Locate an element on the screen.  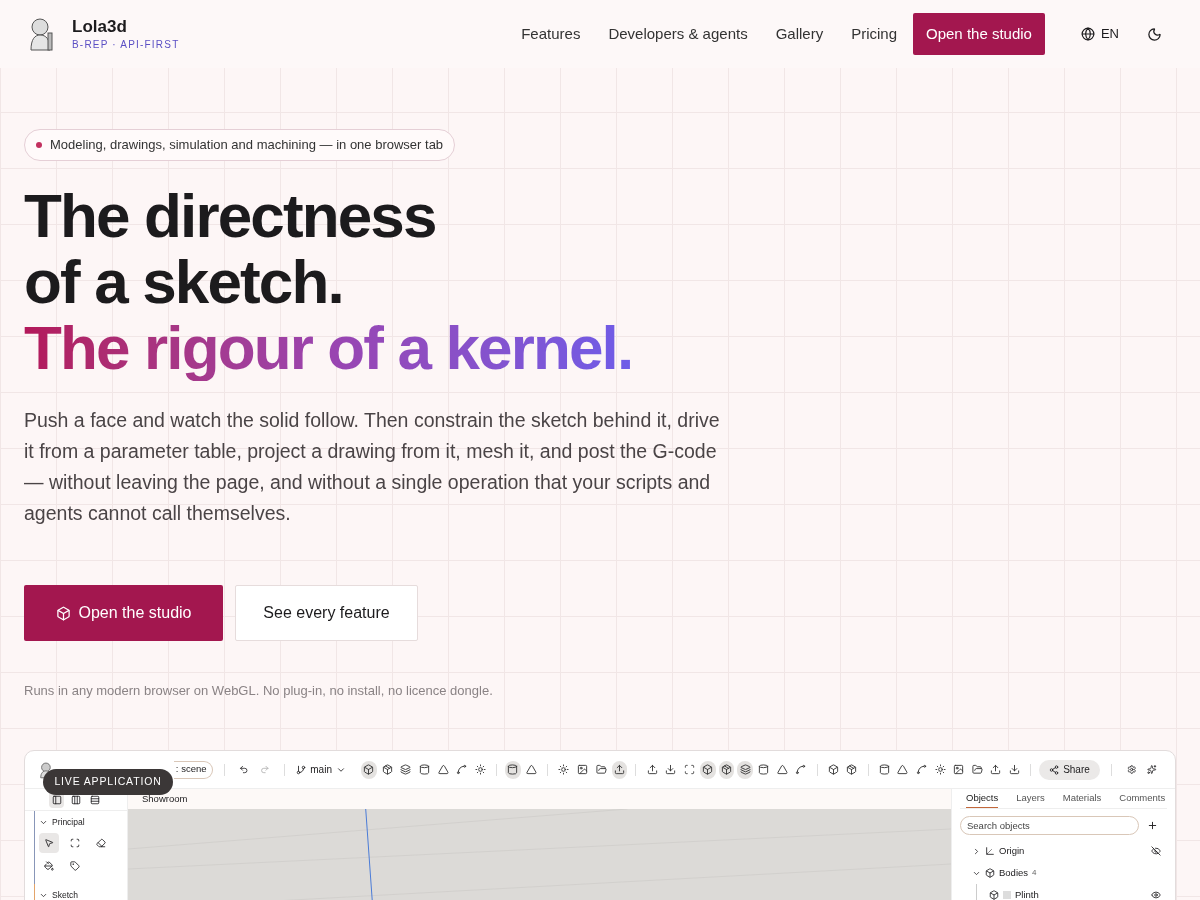
branch-selector: main is located at coordinates (321, 769).